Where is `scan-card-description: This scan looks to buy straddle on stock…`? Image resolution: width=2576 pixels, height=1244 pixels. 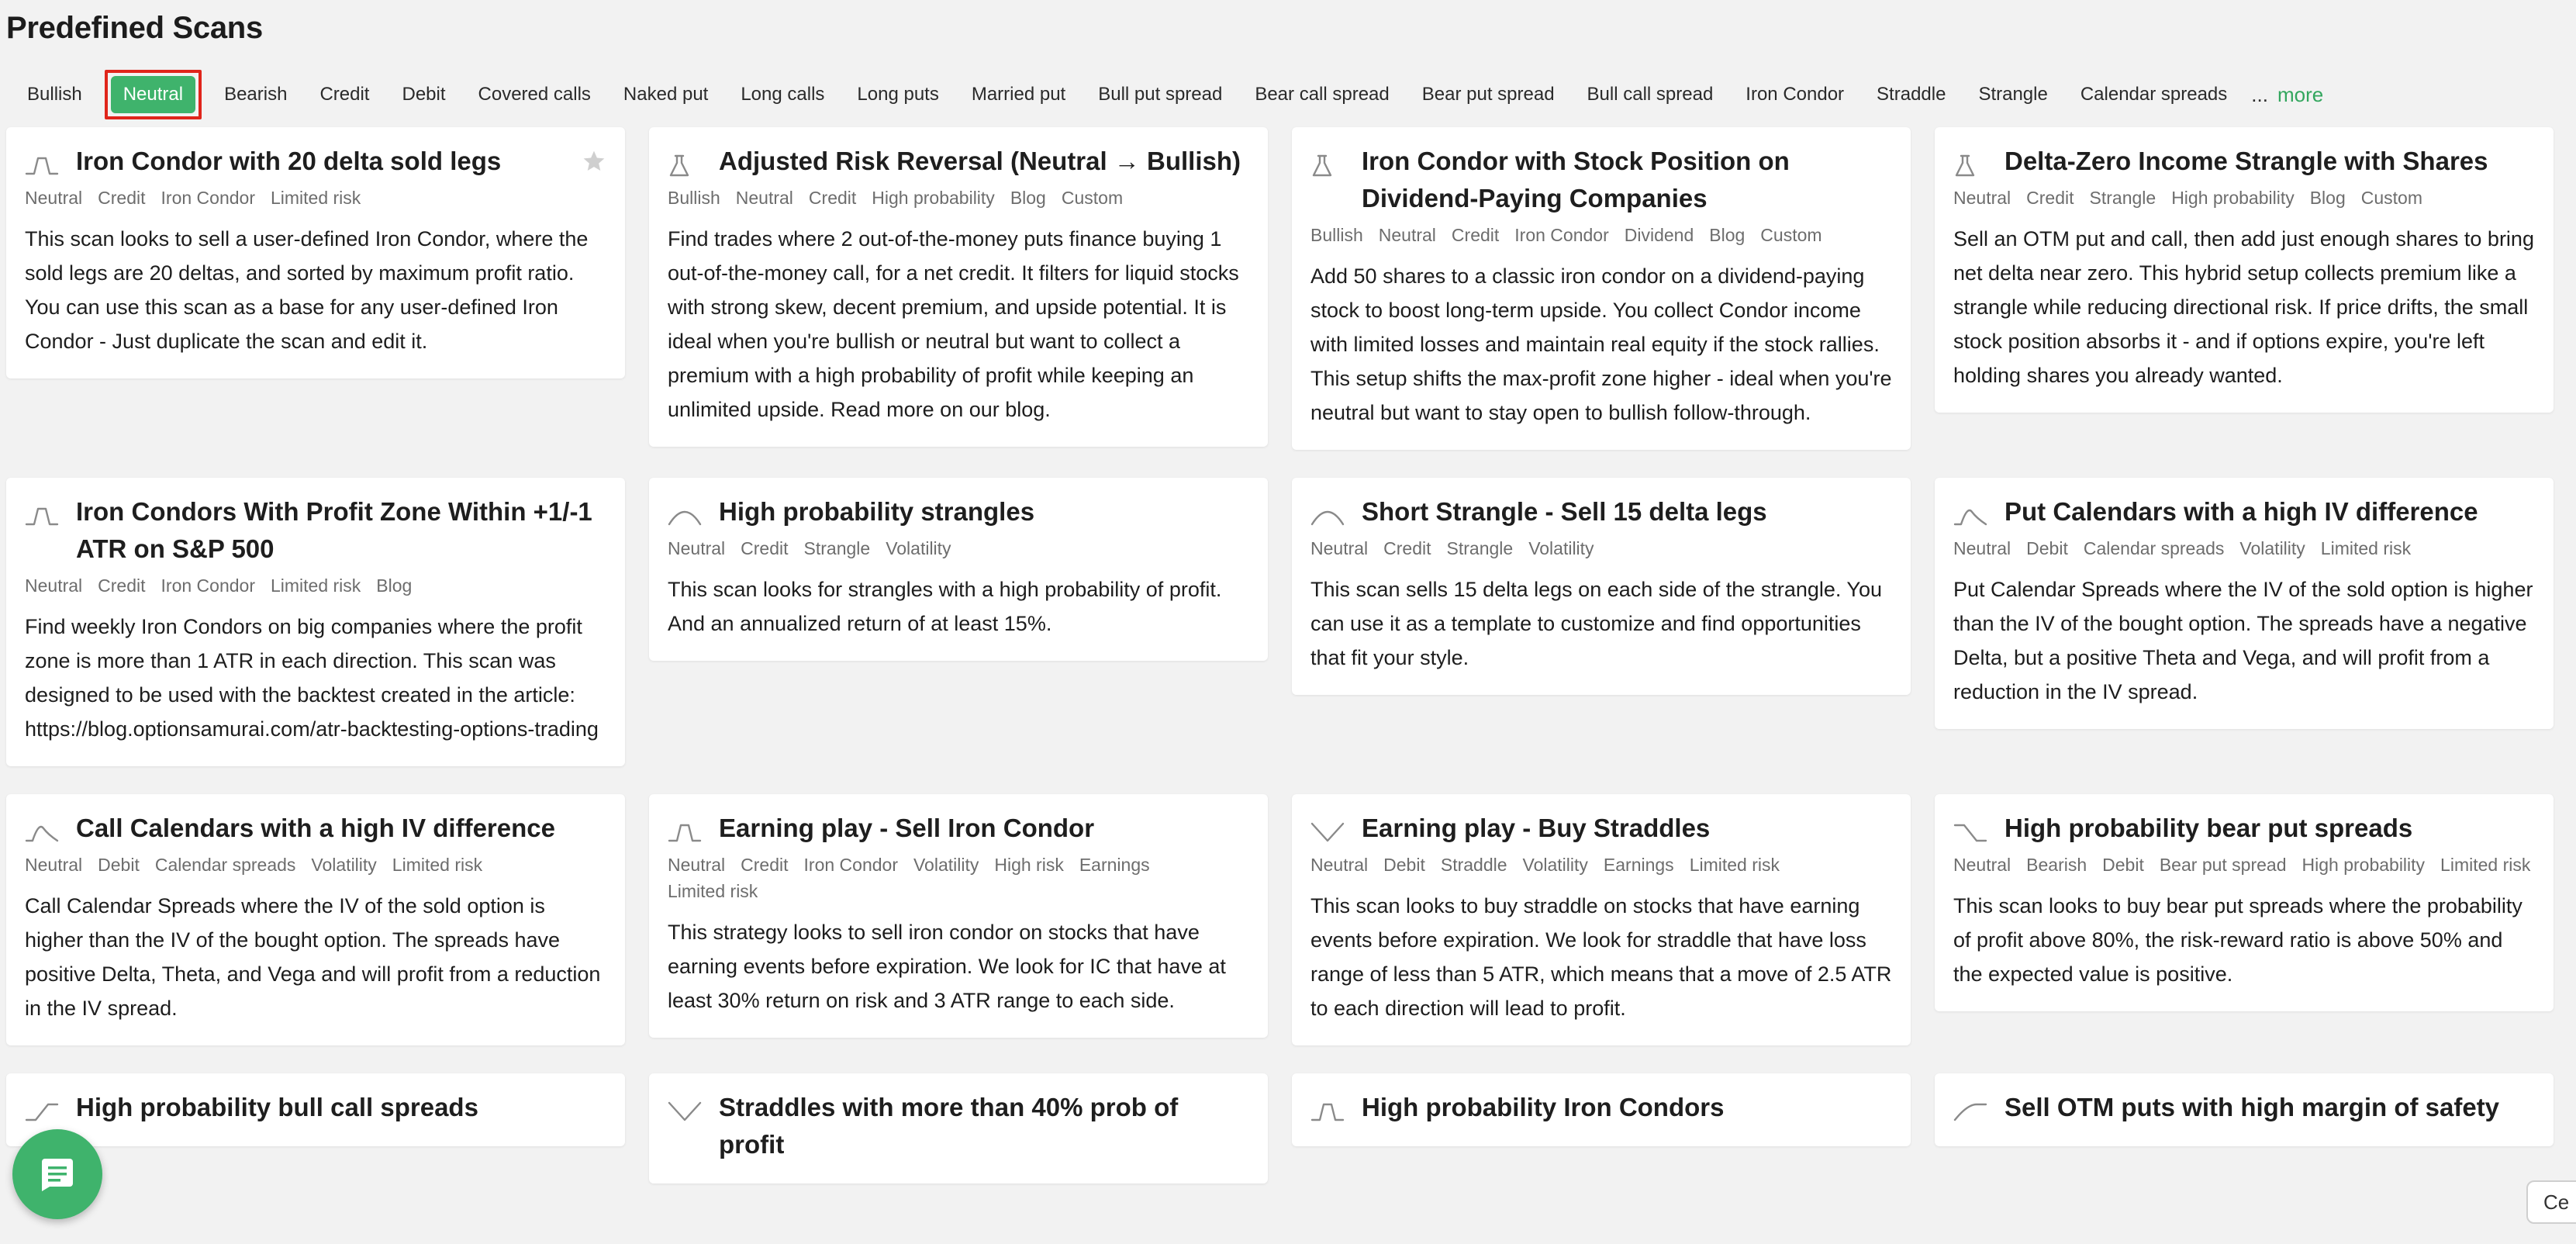
scan-card-description: This scan looks to buy straddle on stock… is located at coordinates (1601, 957).